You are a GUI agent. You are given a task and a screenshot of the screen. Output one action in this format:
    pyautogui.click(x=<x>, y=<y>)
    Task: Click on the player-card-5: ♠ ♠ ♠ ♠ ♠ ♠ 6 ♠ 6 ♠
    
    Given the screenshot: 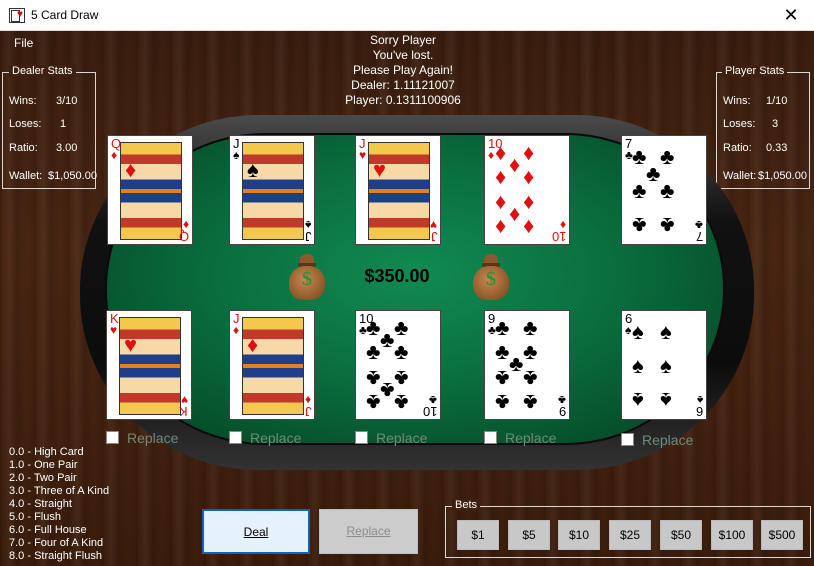 What is the action you would take?
    pyautogui.click(x=664, y=365)
    